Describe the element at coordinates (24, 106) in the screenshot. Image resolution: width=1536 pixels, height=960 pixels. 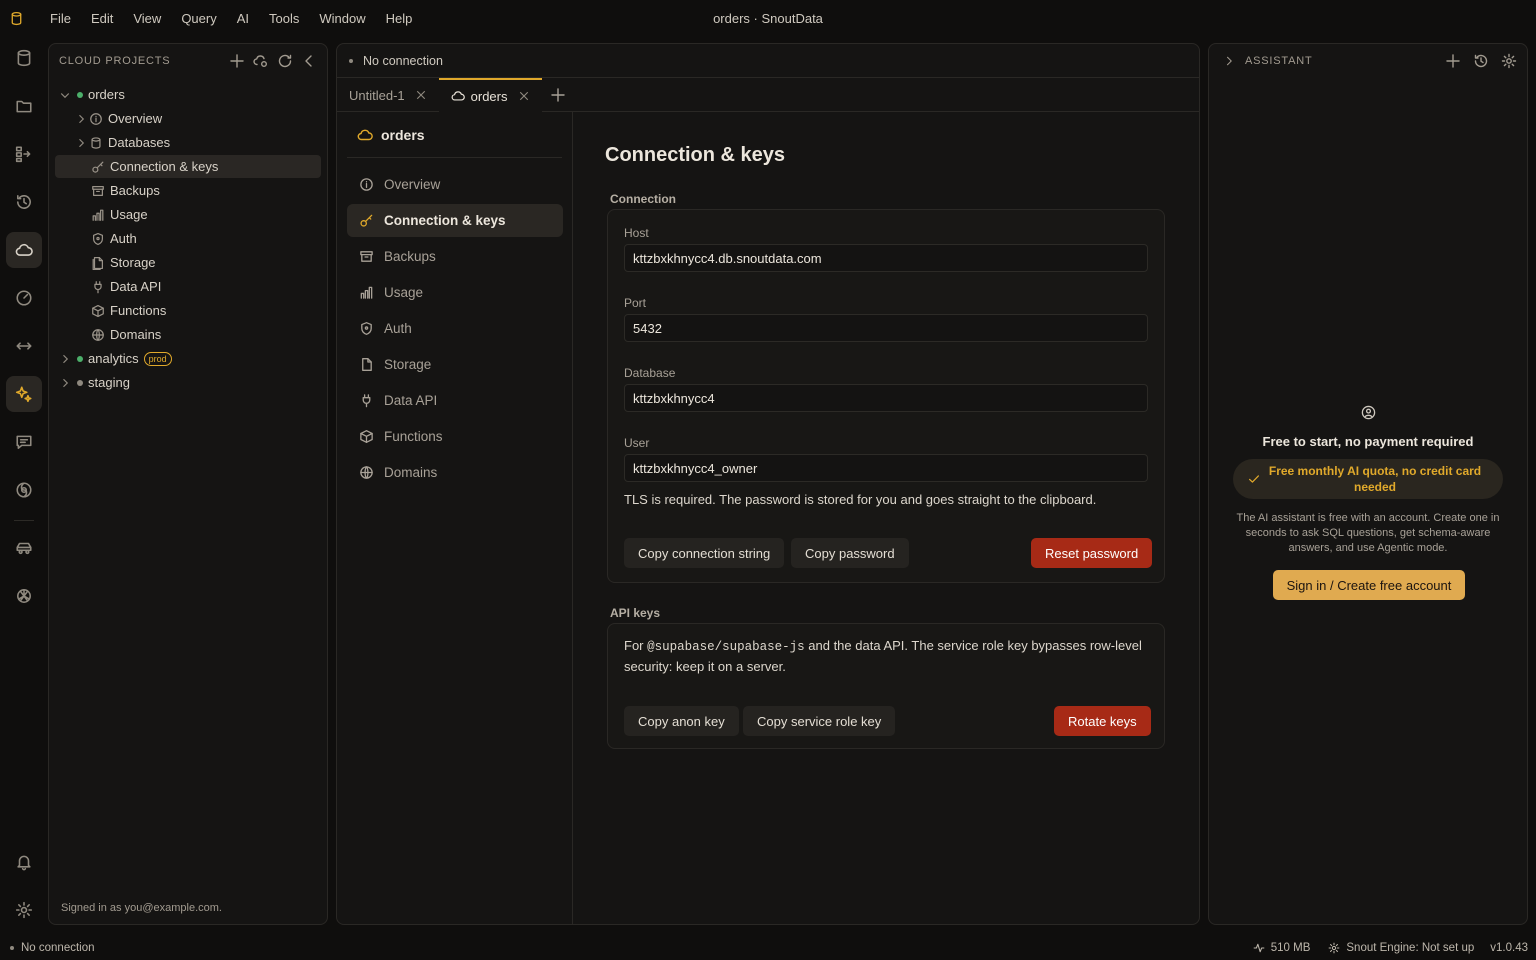
I see `folder-icon` at that location.